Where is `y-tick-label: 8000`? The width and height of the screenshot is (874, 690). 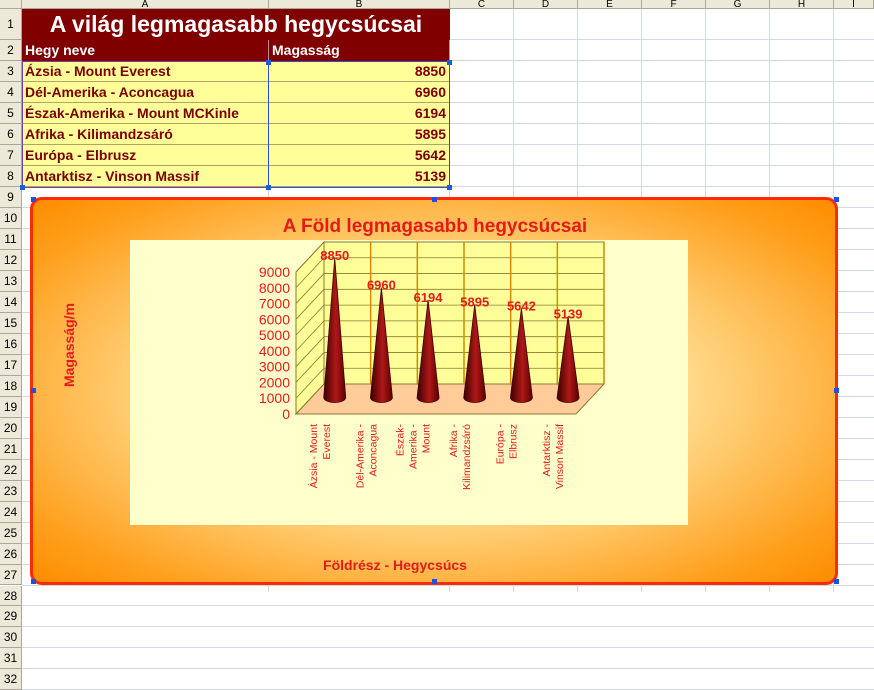
y-tick-label: 8000 is located at coordinates (274, 288).